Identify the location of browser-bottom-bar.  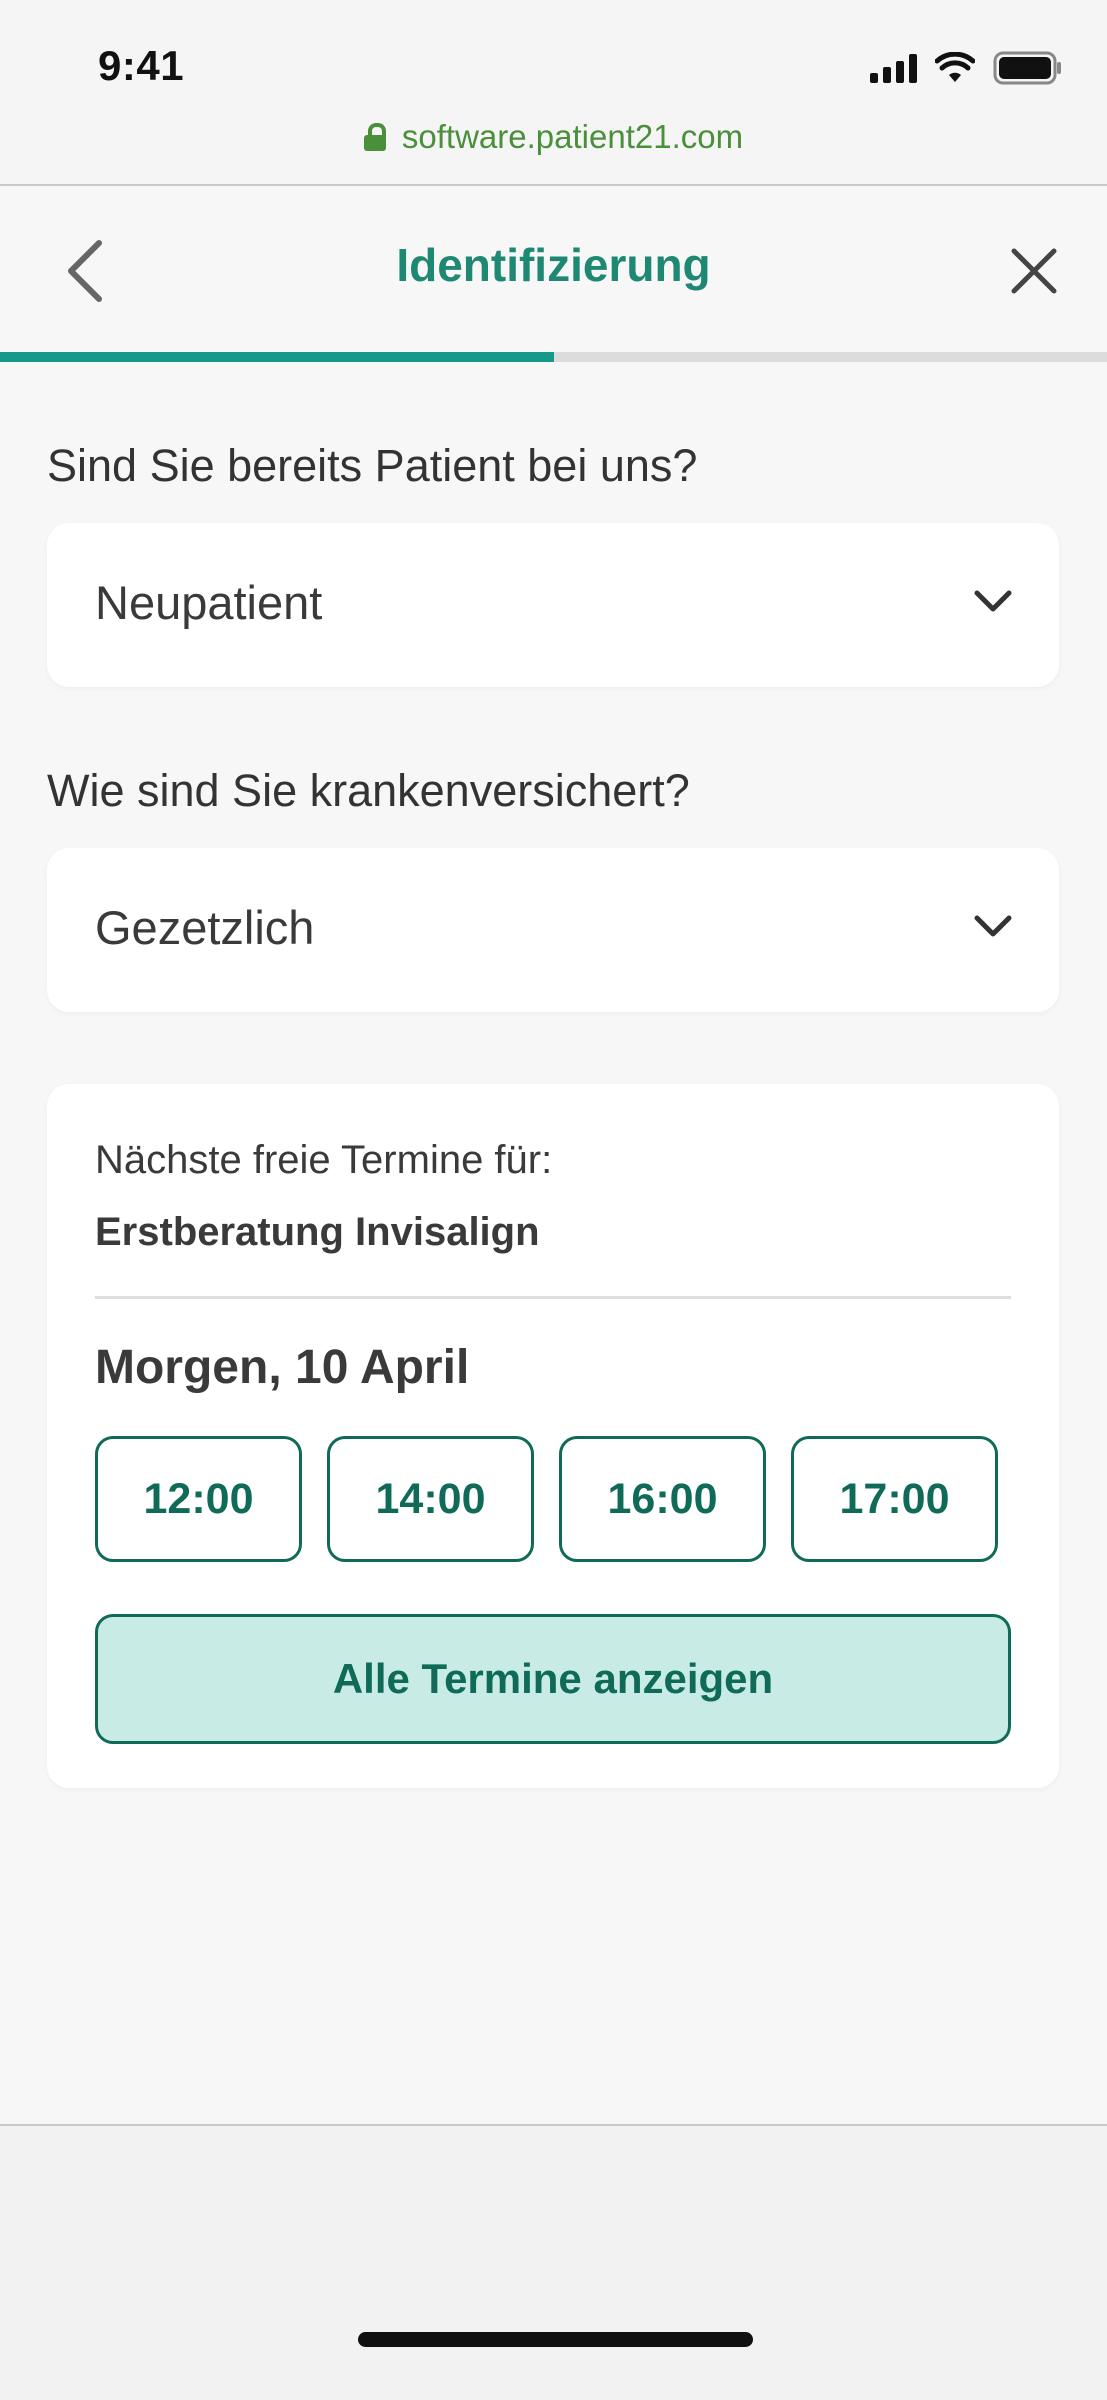
(553, 2262).